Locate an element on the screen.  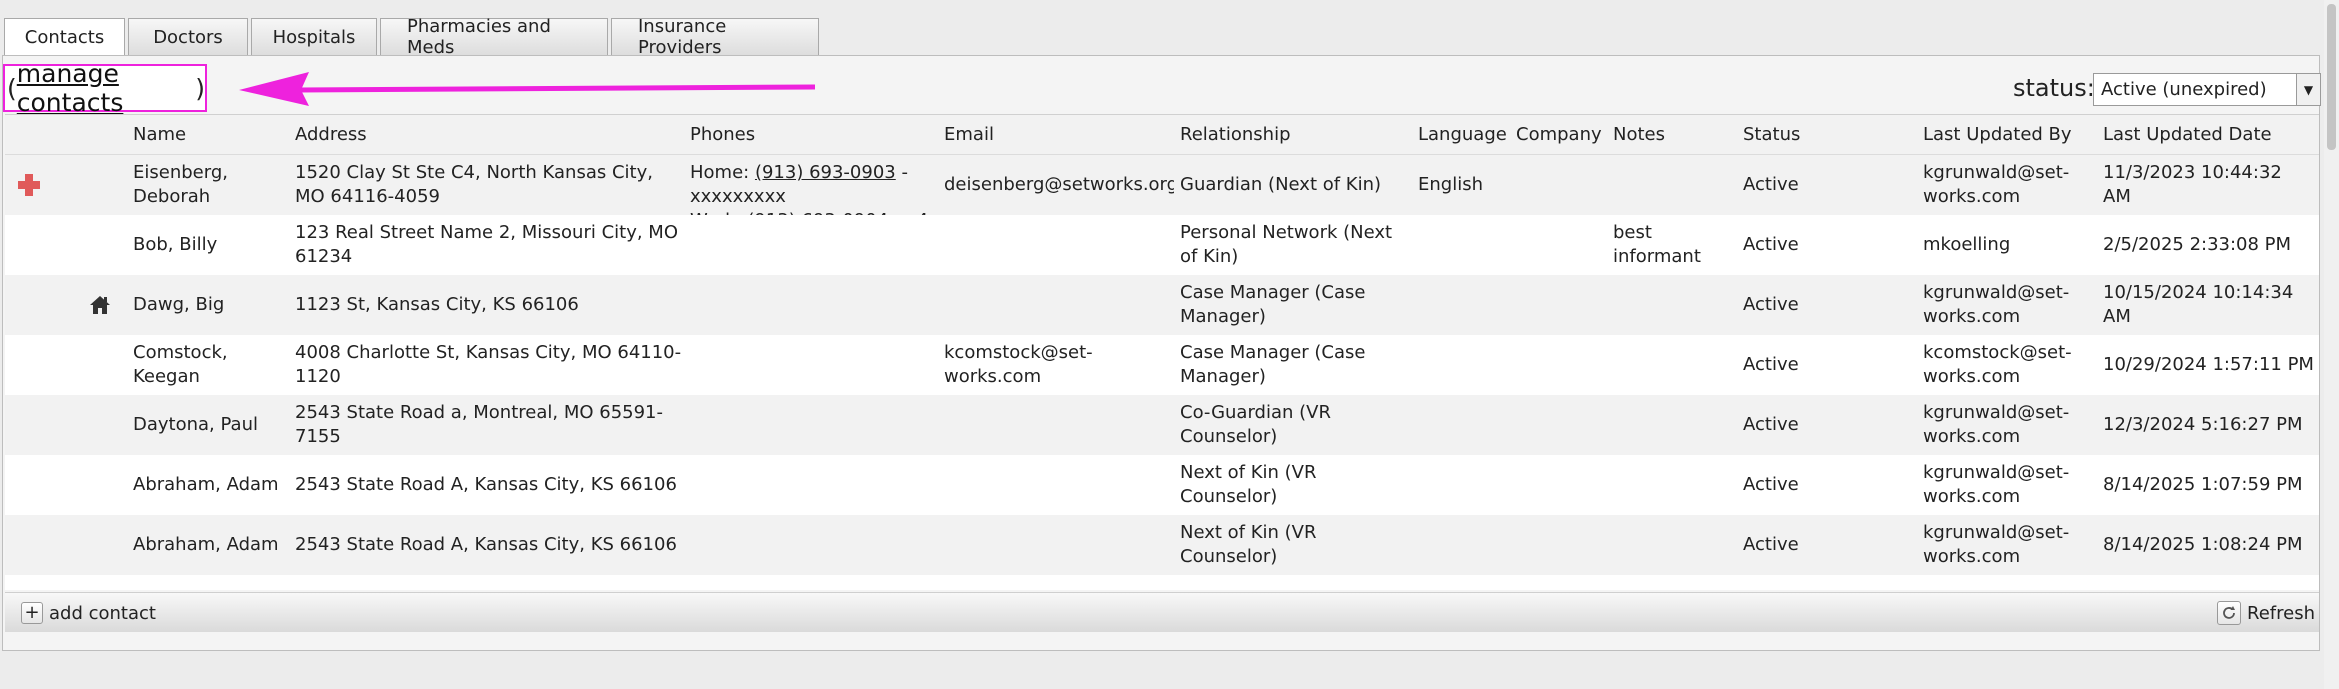
red-cross-icon is located at coordinates (29, 185).